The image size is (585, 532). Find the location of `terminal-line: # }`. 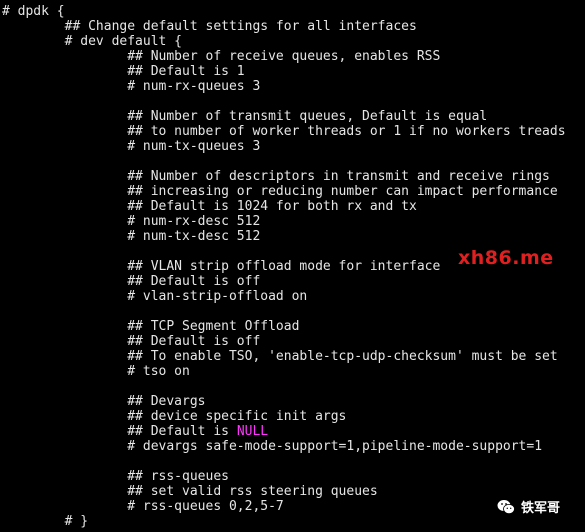

terminal-line: # } is located at coordinates (45, 521).